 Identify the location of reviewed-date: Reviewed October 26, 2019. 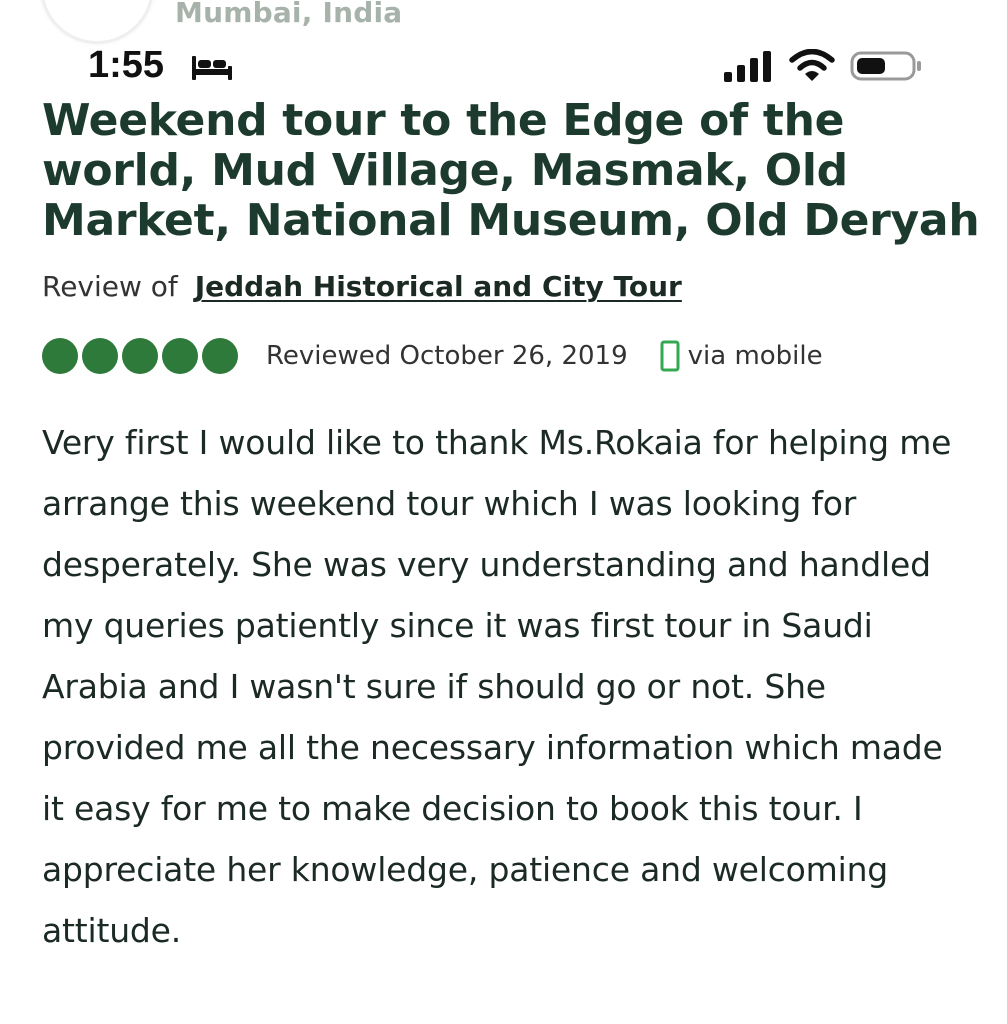
(447, 356).